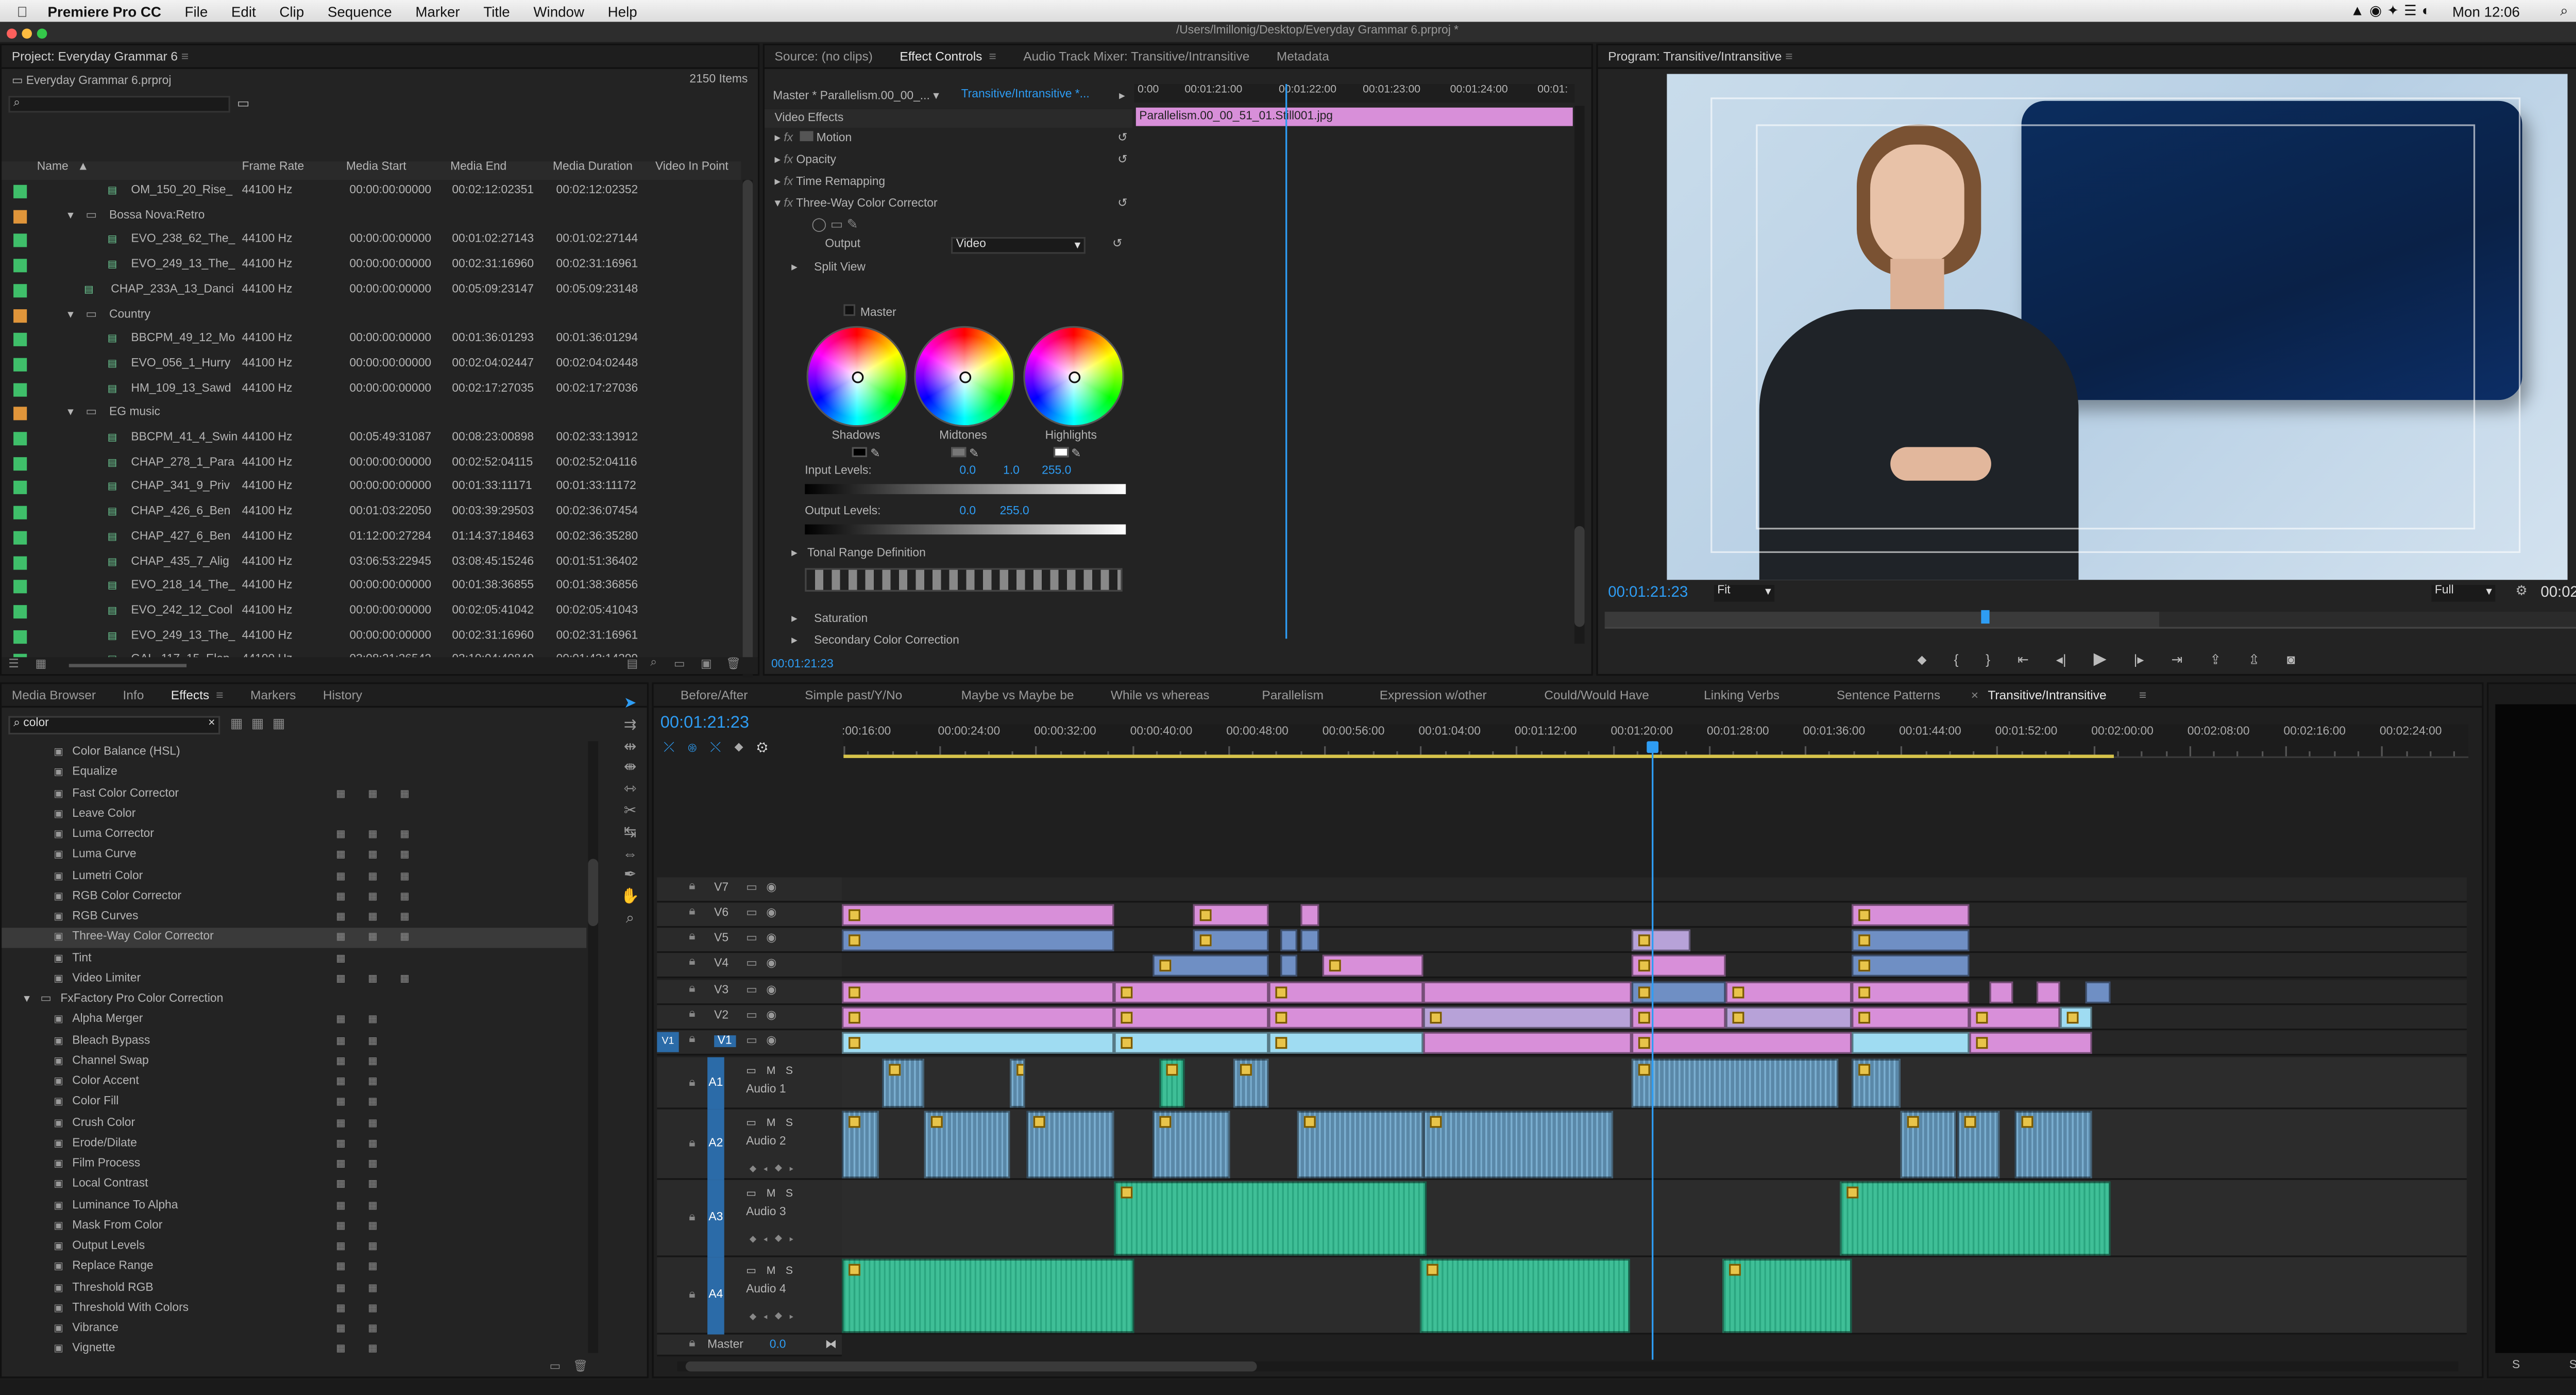 This screenshot has width=2576, height=1395. What do you see at coordinates (380, 57) in the screenshot?
I see `project-title: Project: Everyday Grammar 6 ≡` at bounding box center [380, 57].